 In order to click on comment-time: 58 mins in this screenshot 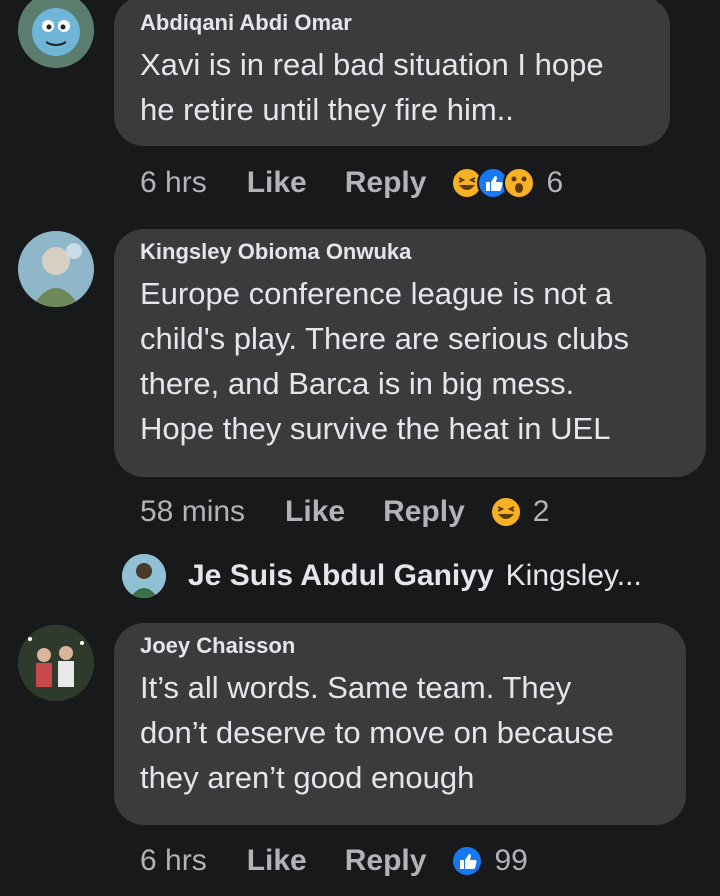, I will do `click(192, 512)`.